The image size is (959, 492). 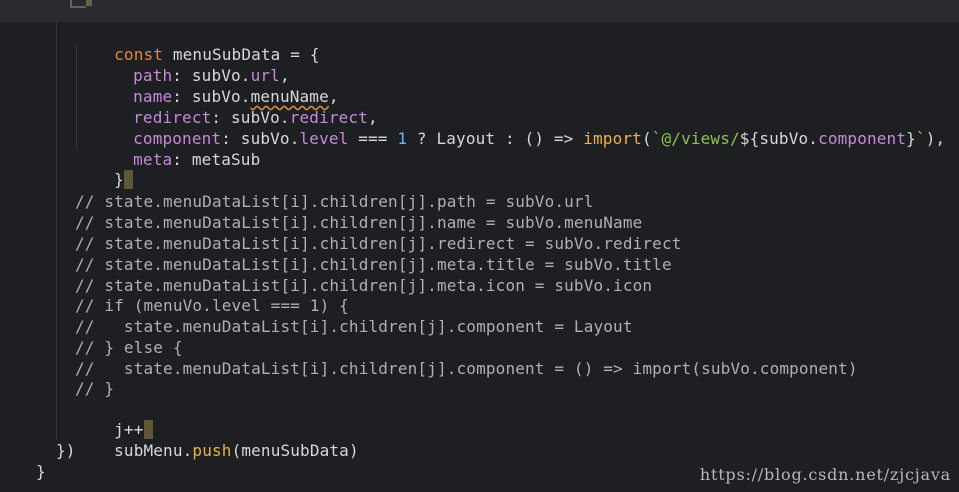 What do you see at coordinates (192, 65) in the screenshot?
I see `code-line: path: subVo.url,` at bounding box center [192, 65].